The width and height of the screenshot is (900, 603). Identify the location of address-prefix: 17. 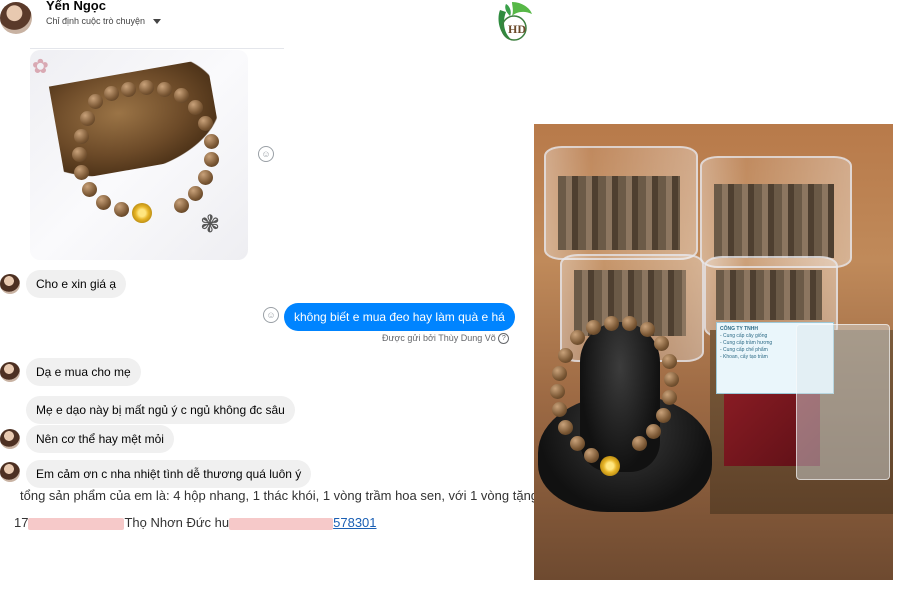
(21, 522).